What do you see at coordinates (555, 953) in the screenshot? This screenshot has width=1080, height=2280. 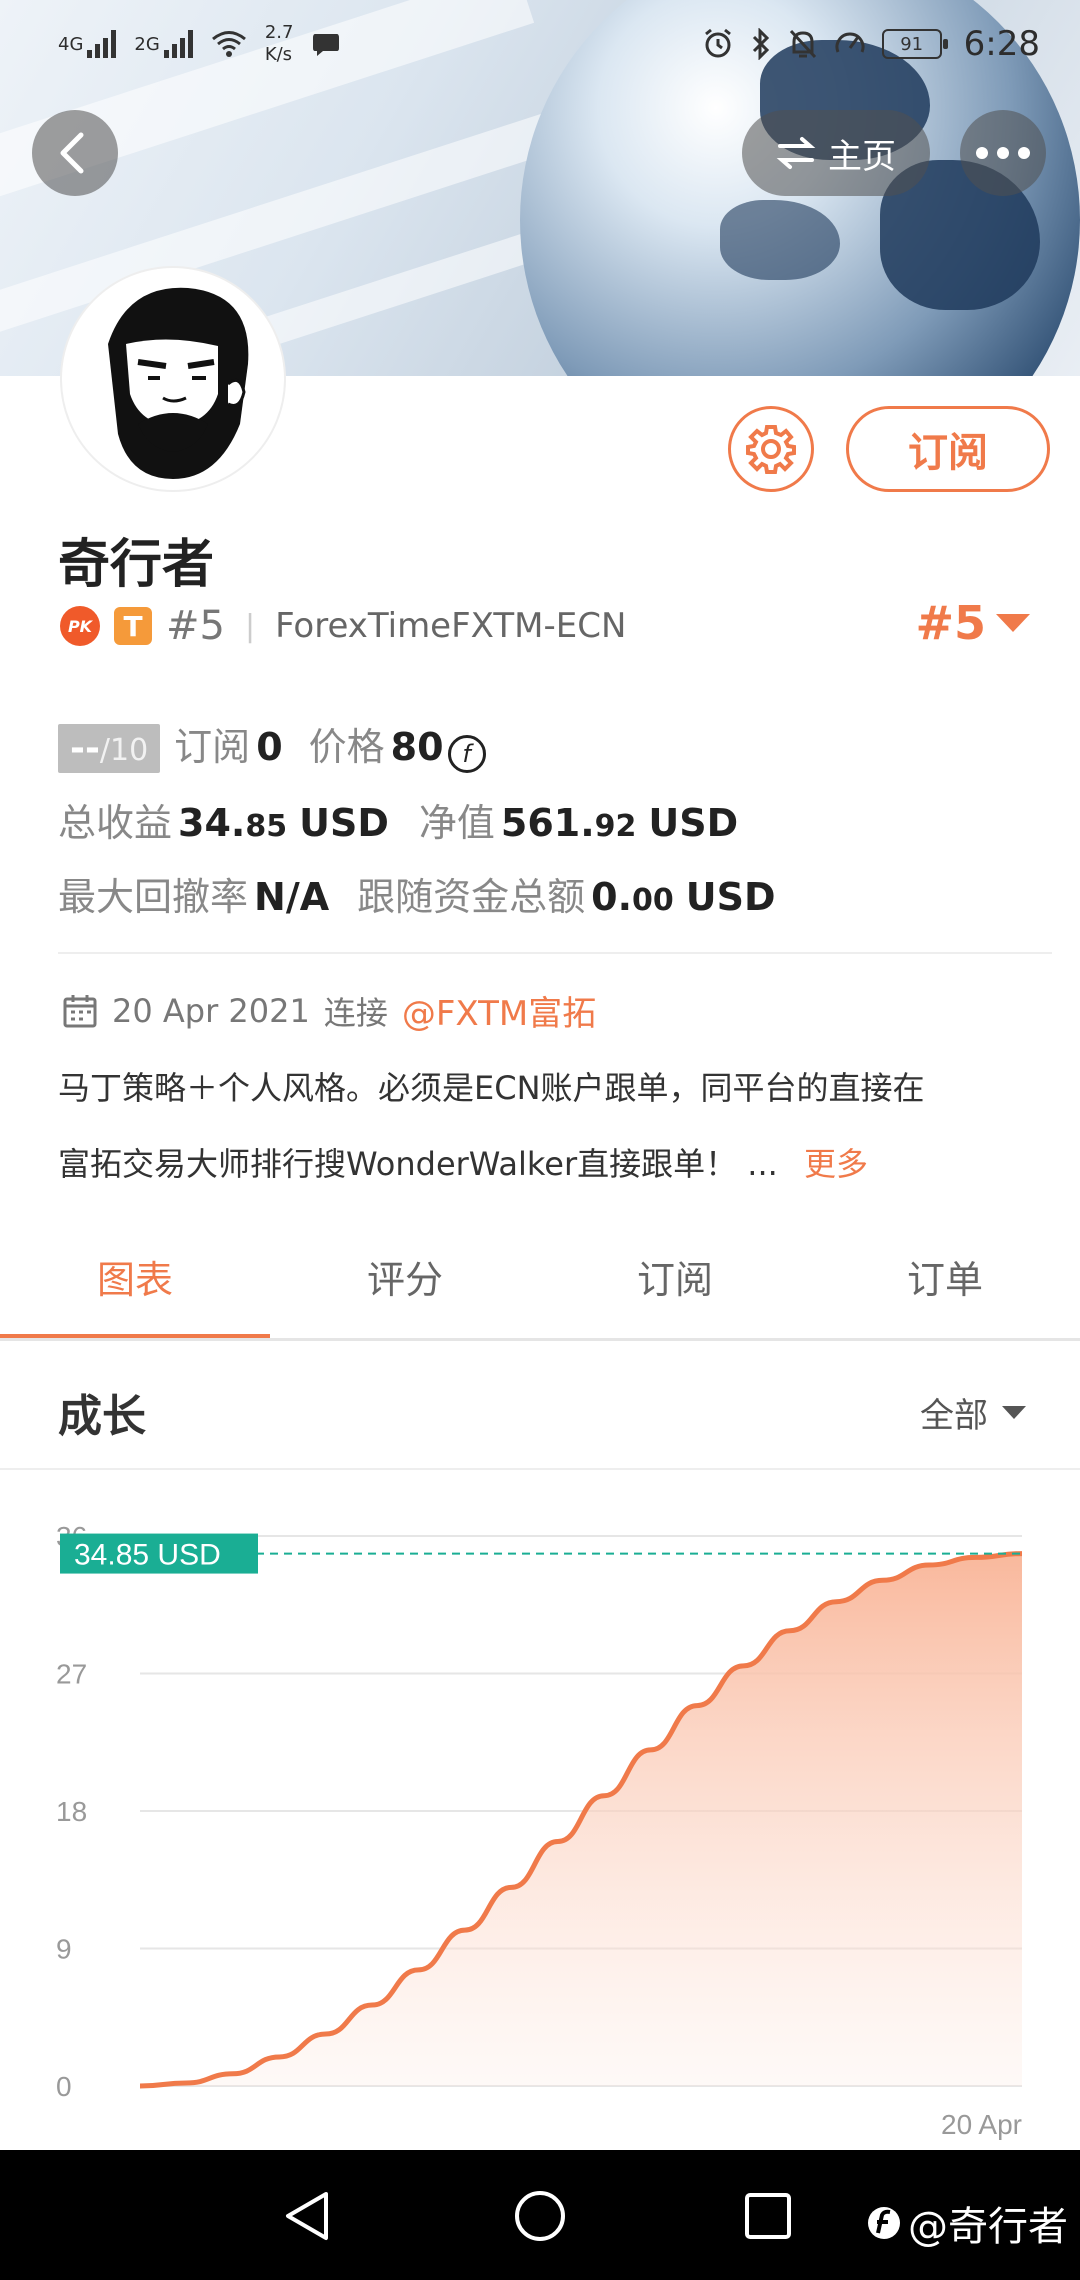 I see `stats-divider` at bounding box center [555, 953].